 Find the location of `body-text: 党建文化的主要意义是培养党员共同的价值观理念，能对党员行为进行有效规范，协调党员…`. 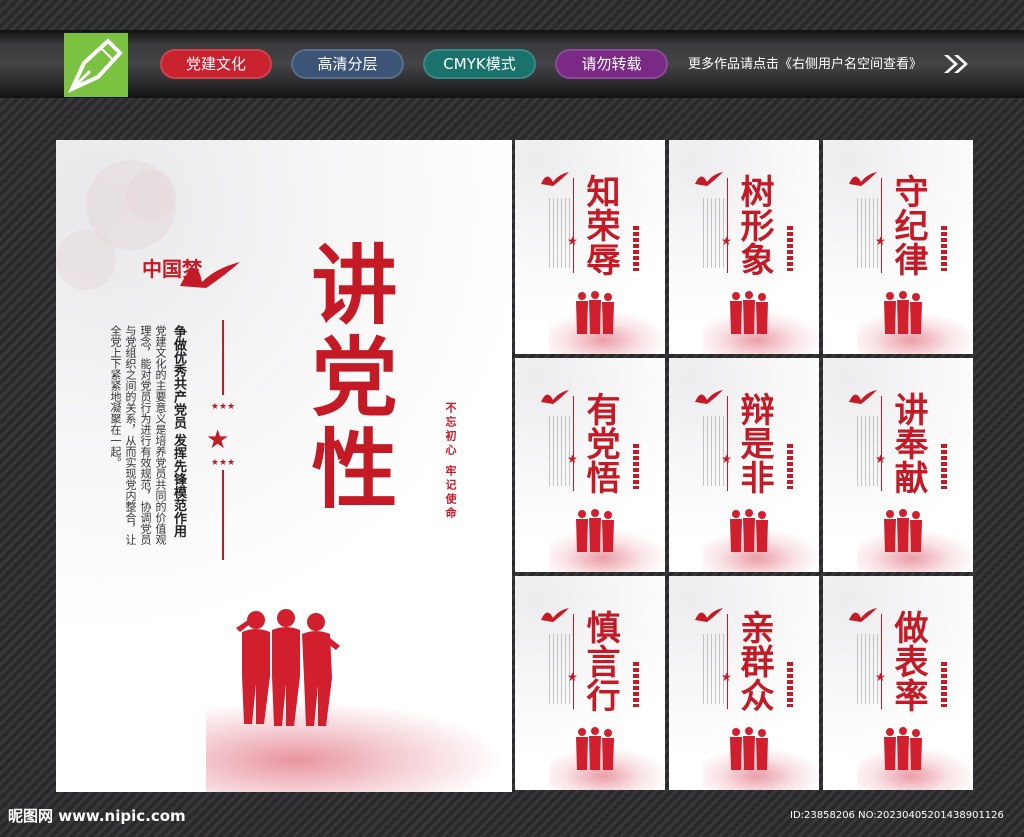

body-text: 党建文化的主要意义是培养党员共同的价值观理念，能对党员行为进行有效规范，协调党员… is located at coordinates (138, 435).